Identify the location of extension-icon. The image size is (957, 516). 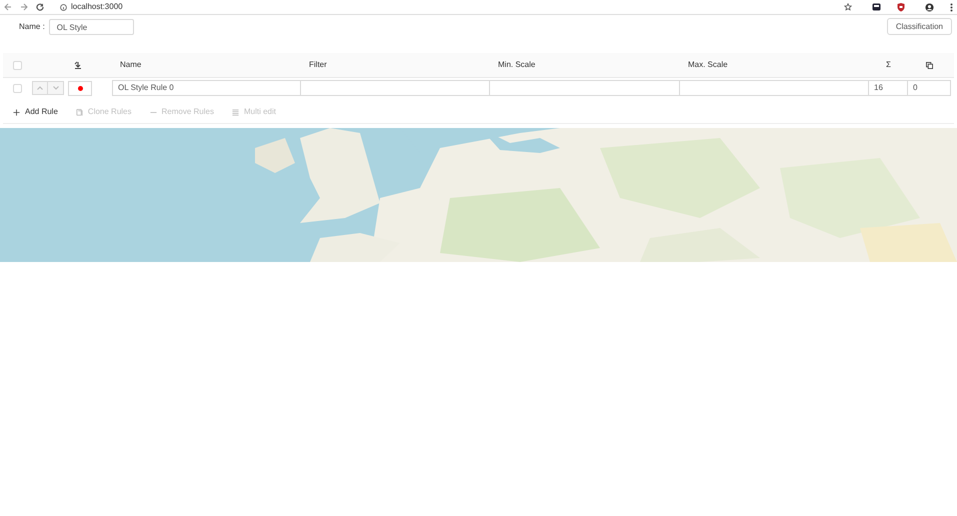
(876, 7).